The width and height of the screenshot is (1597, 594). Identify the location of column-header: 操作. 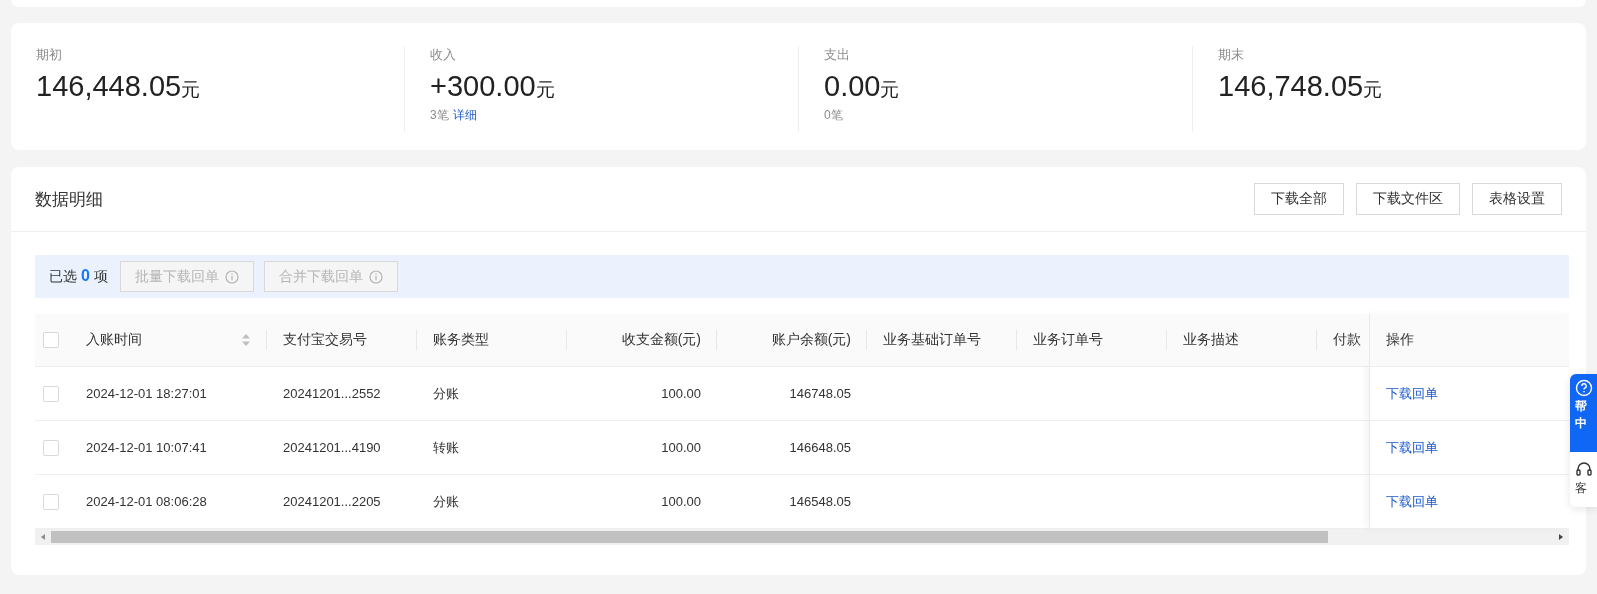
(1400, 340).